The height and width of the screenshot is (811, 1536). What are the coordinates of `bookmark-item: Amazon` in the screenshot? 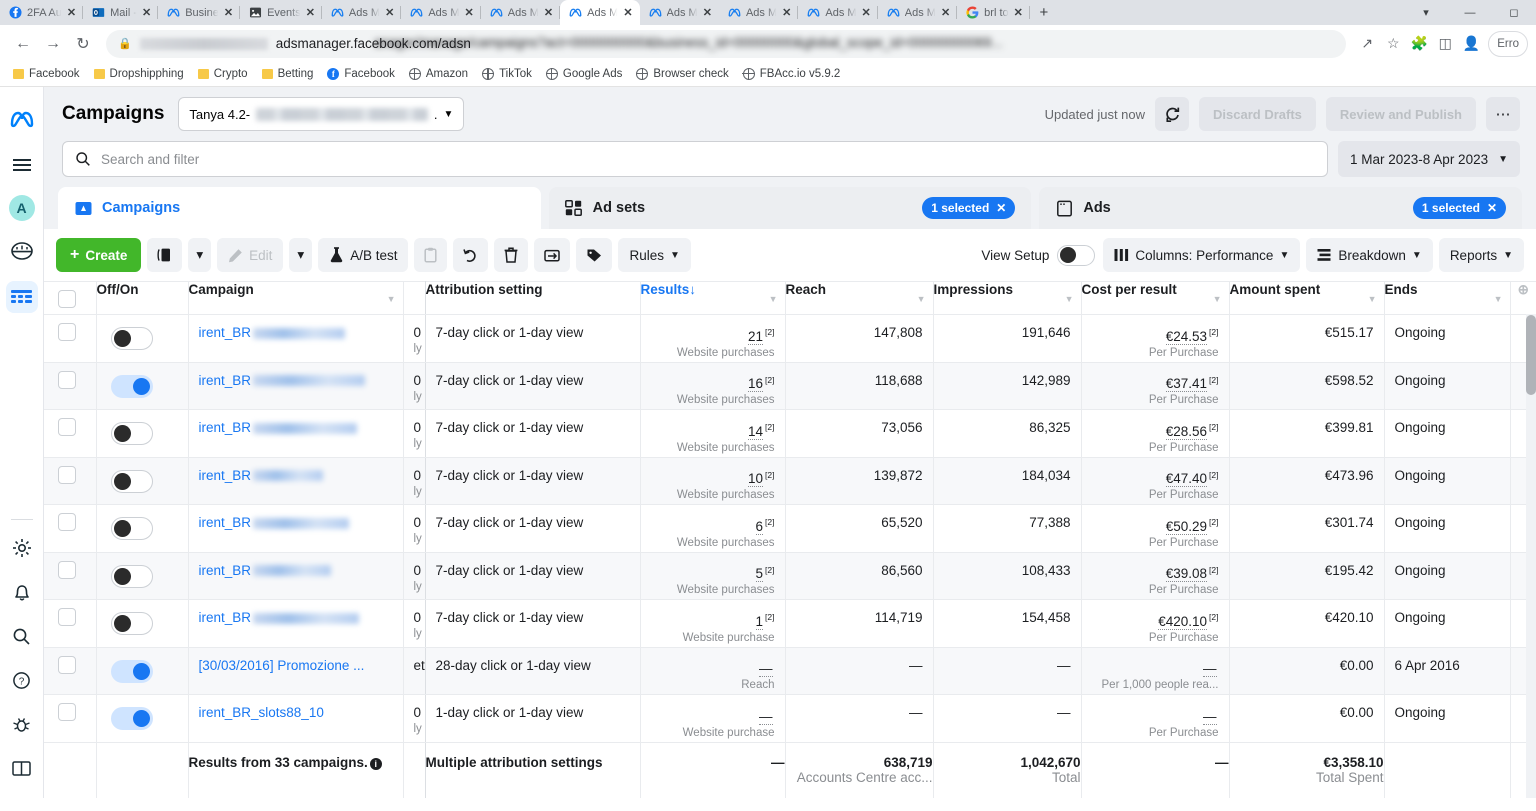 It's located at (438, 74).